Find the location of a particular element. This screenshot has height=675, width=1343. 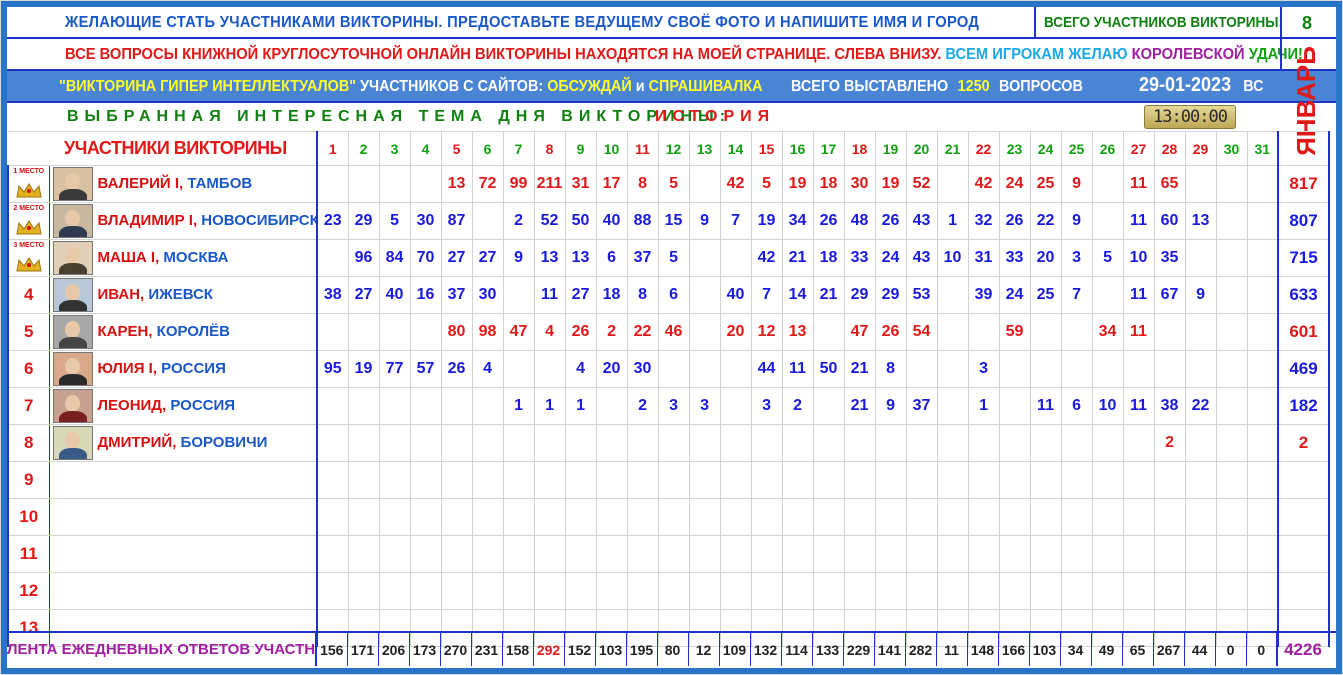

score-cell: 20 is located at coordinates (1045, 258).